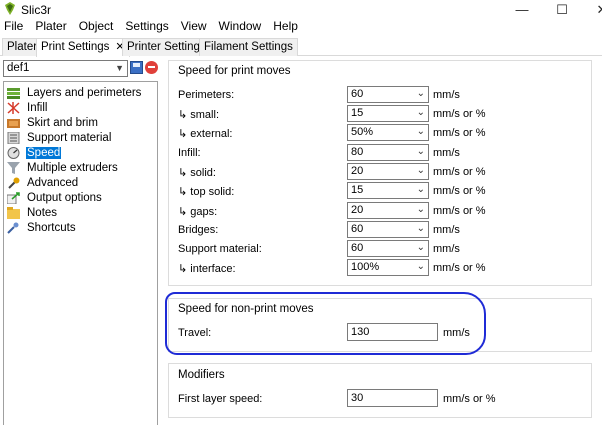  What do you see at coordinates (197, 173) in the screenshot?
I see `solid-infill-label: ↳ solid:` at bounding box center [197, 173].